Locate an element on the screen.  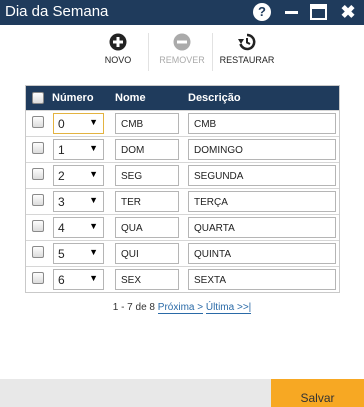
select-all-checkbox is located at coordinates (38, 98).